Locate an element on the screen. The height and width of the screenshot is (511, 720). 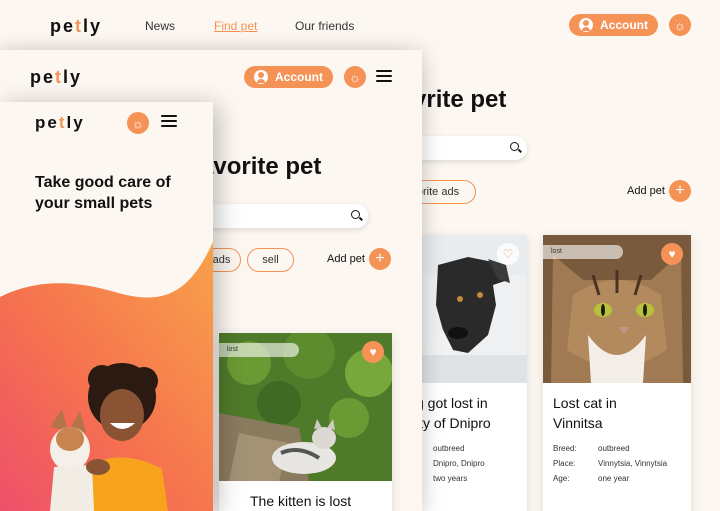
sell-filter: sell is located at coordinates (270, 260).